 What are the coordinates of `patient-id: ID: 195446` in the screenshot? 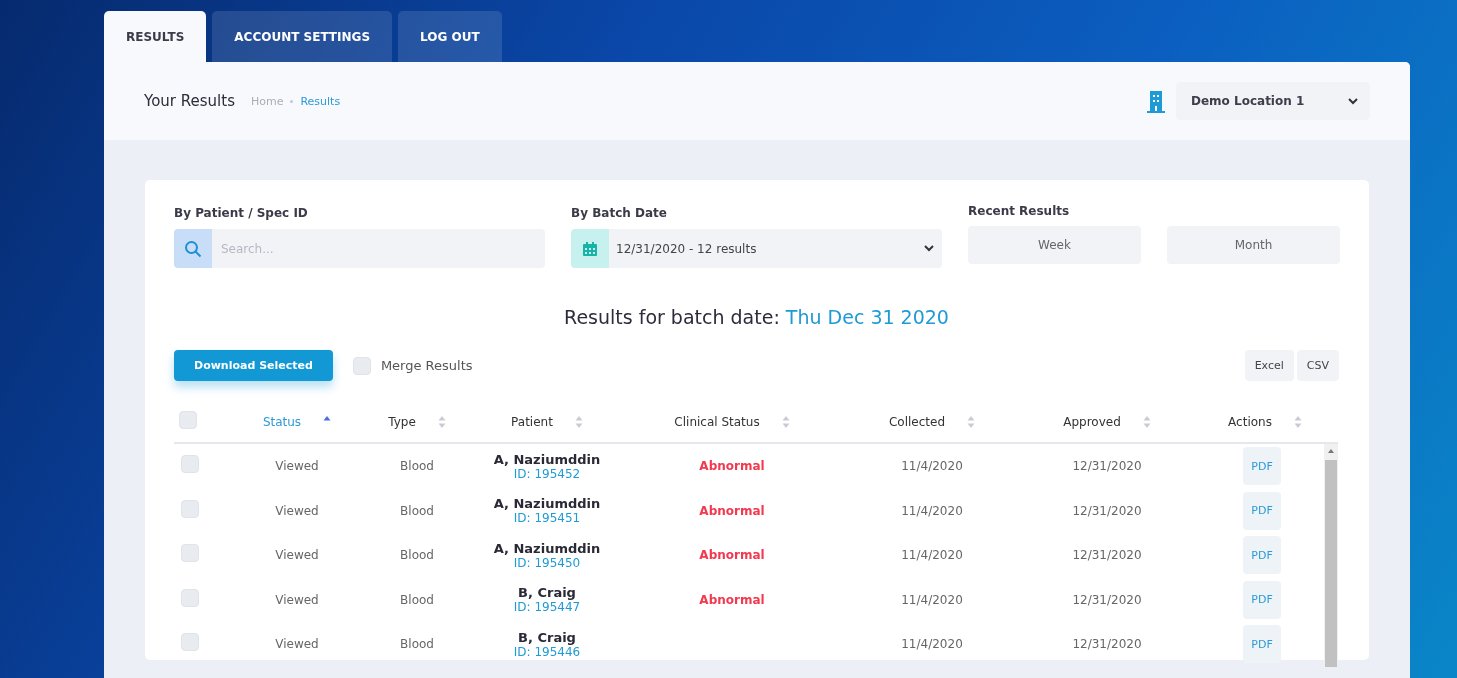 It's located at (547, 651).